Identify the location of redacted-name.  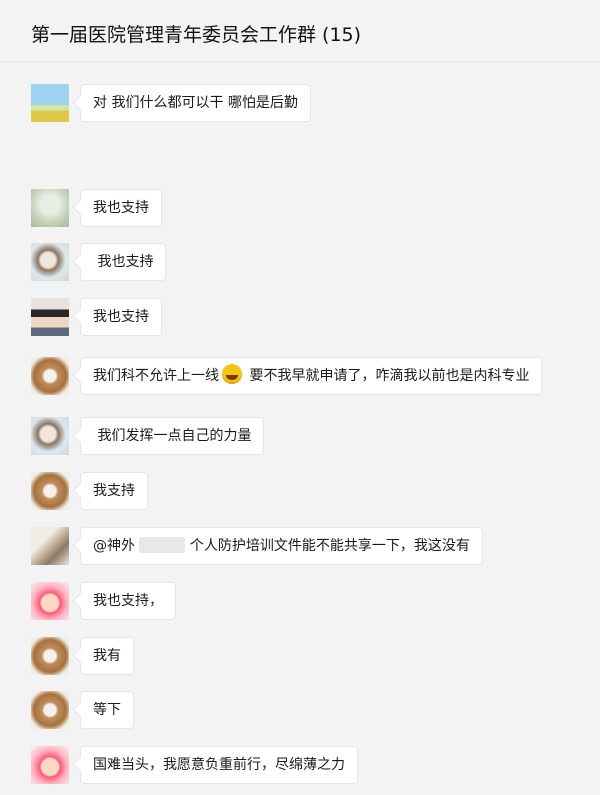
(162, 545).